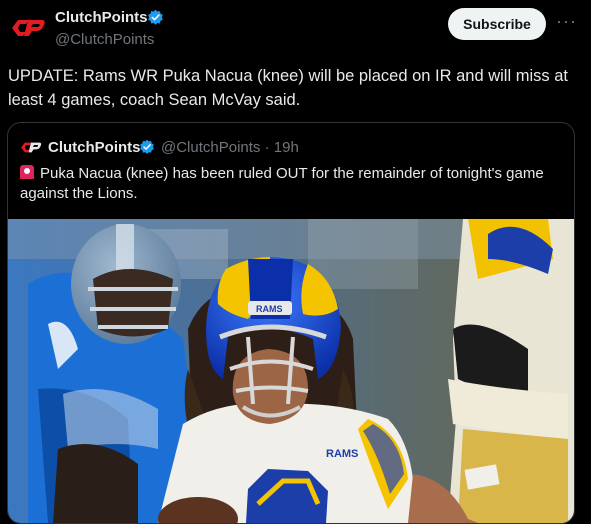 The height and width of the screenshot is (524, 591). I want to click on author-handle: @ClutchPoints, so click(104, 39).